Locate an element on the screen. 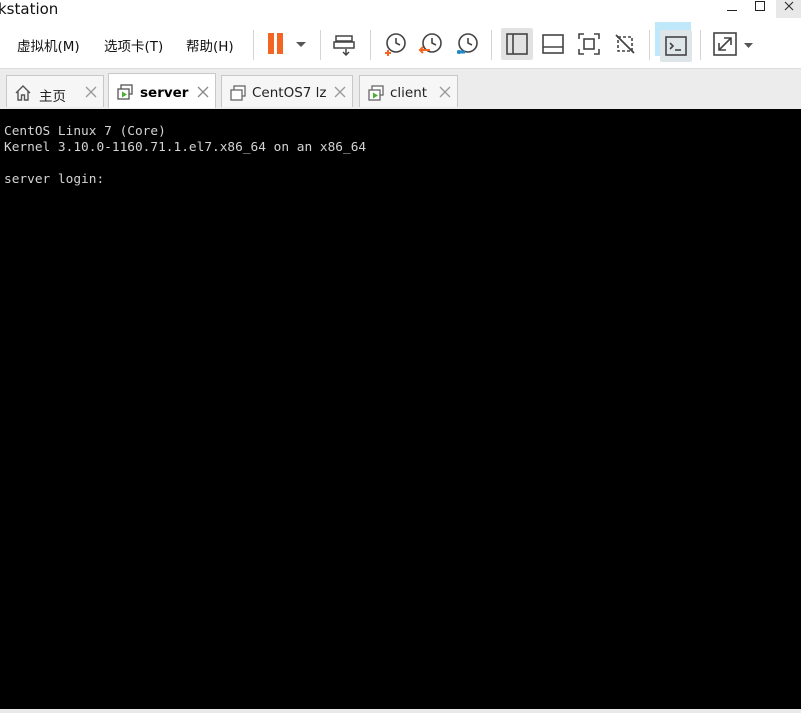  window-title: kstation is located at coordinates (29, 9).